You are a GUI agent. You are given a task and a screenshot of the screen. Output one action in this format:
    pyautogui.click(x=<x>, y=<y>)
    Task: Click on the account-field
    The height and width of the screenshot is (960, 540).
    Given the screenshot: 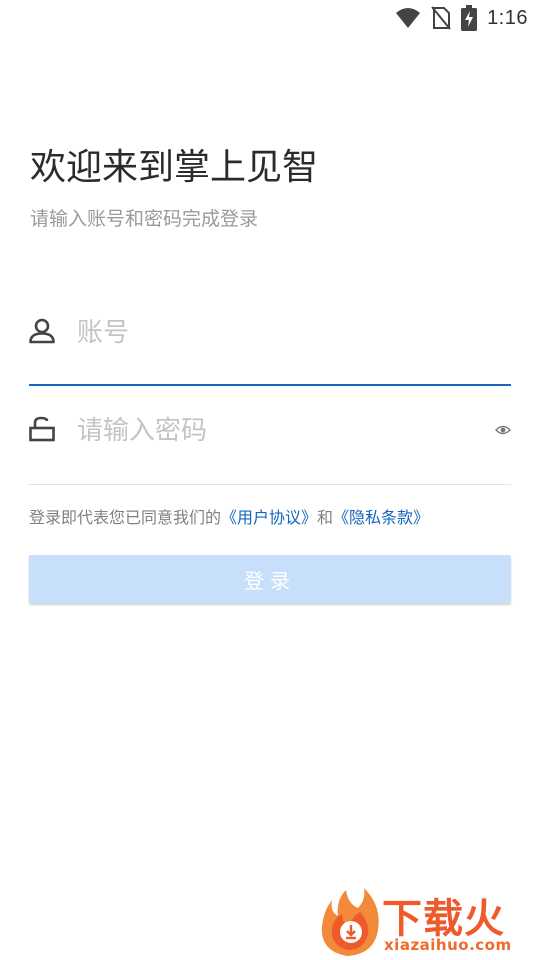 What is the action you would take?
    pyautogui.click(x=270, y=343)
    